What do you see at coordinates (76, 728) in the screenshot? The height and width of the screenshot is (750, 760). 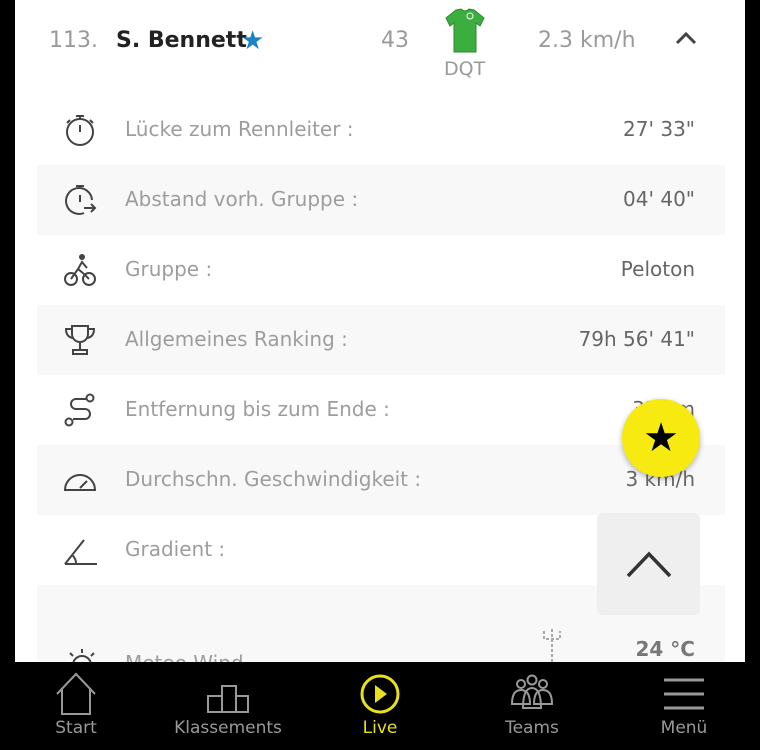 I see `nav-label: Start` at bounding box center [76, 728].